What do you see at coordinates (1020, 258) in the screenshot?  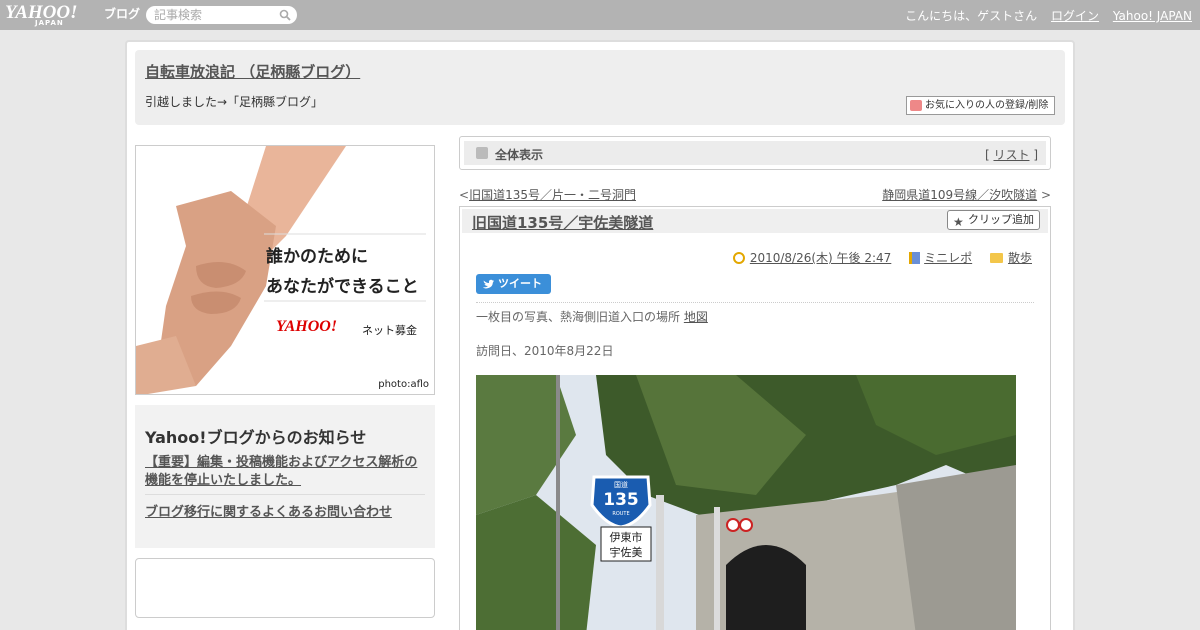 I see `category-sanpo: 散歩` at bounding box center [1020, 258].